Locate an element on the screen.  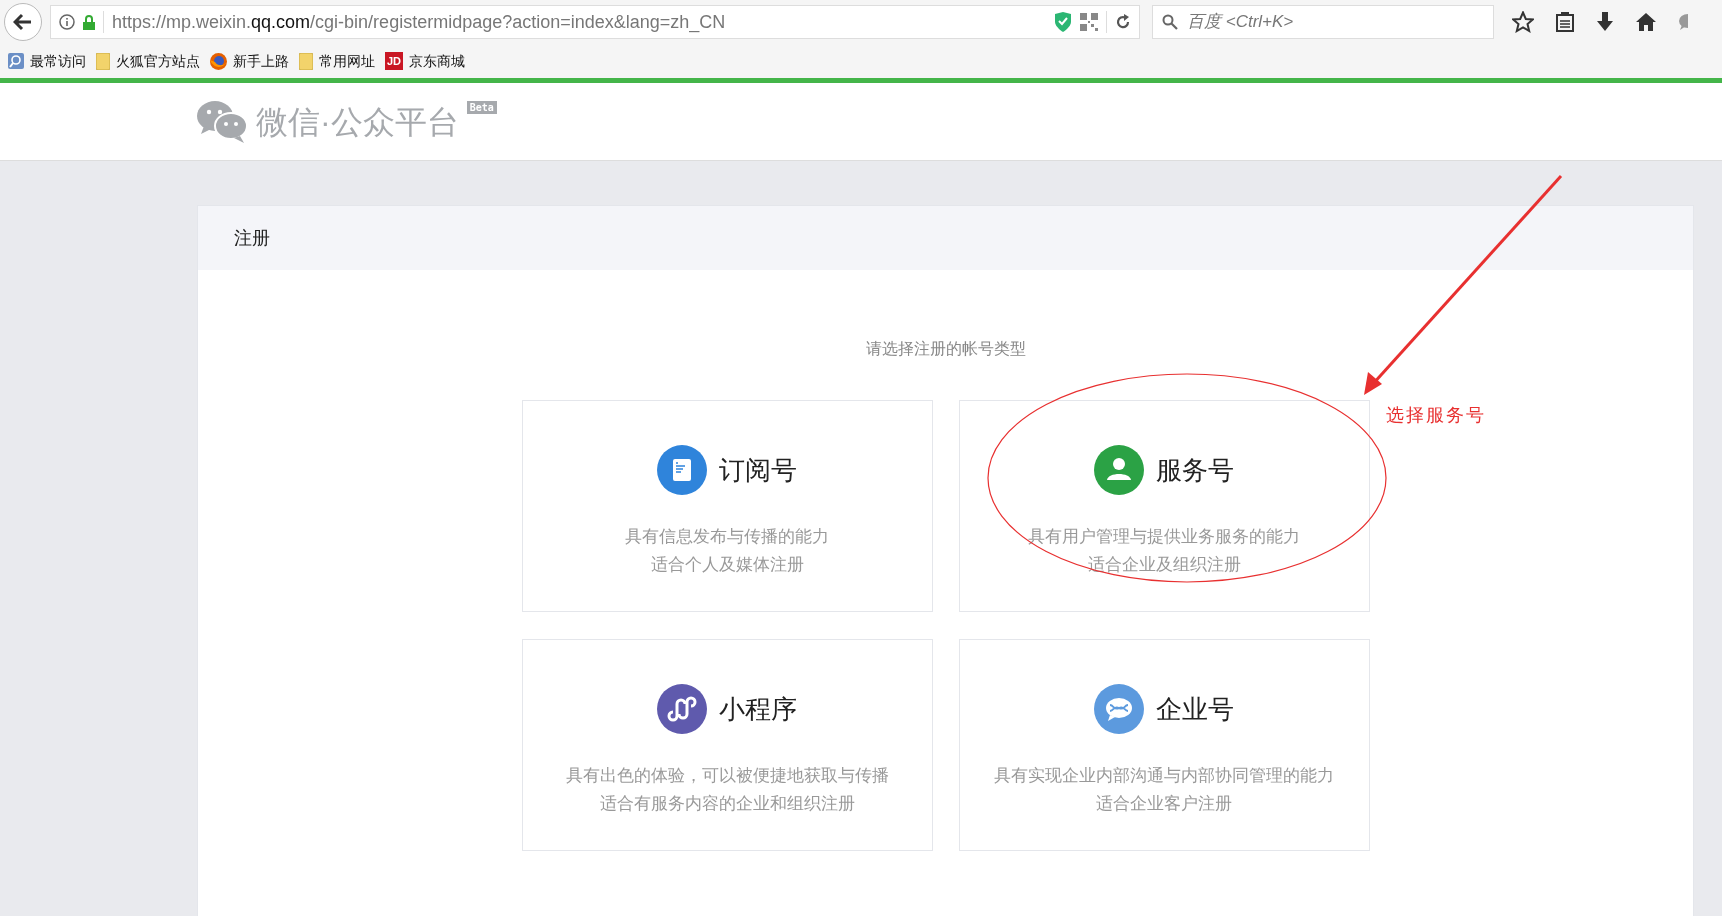
info-icon is located at coordinates (67, 22).